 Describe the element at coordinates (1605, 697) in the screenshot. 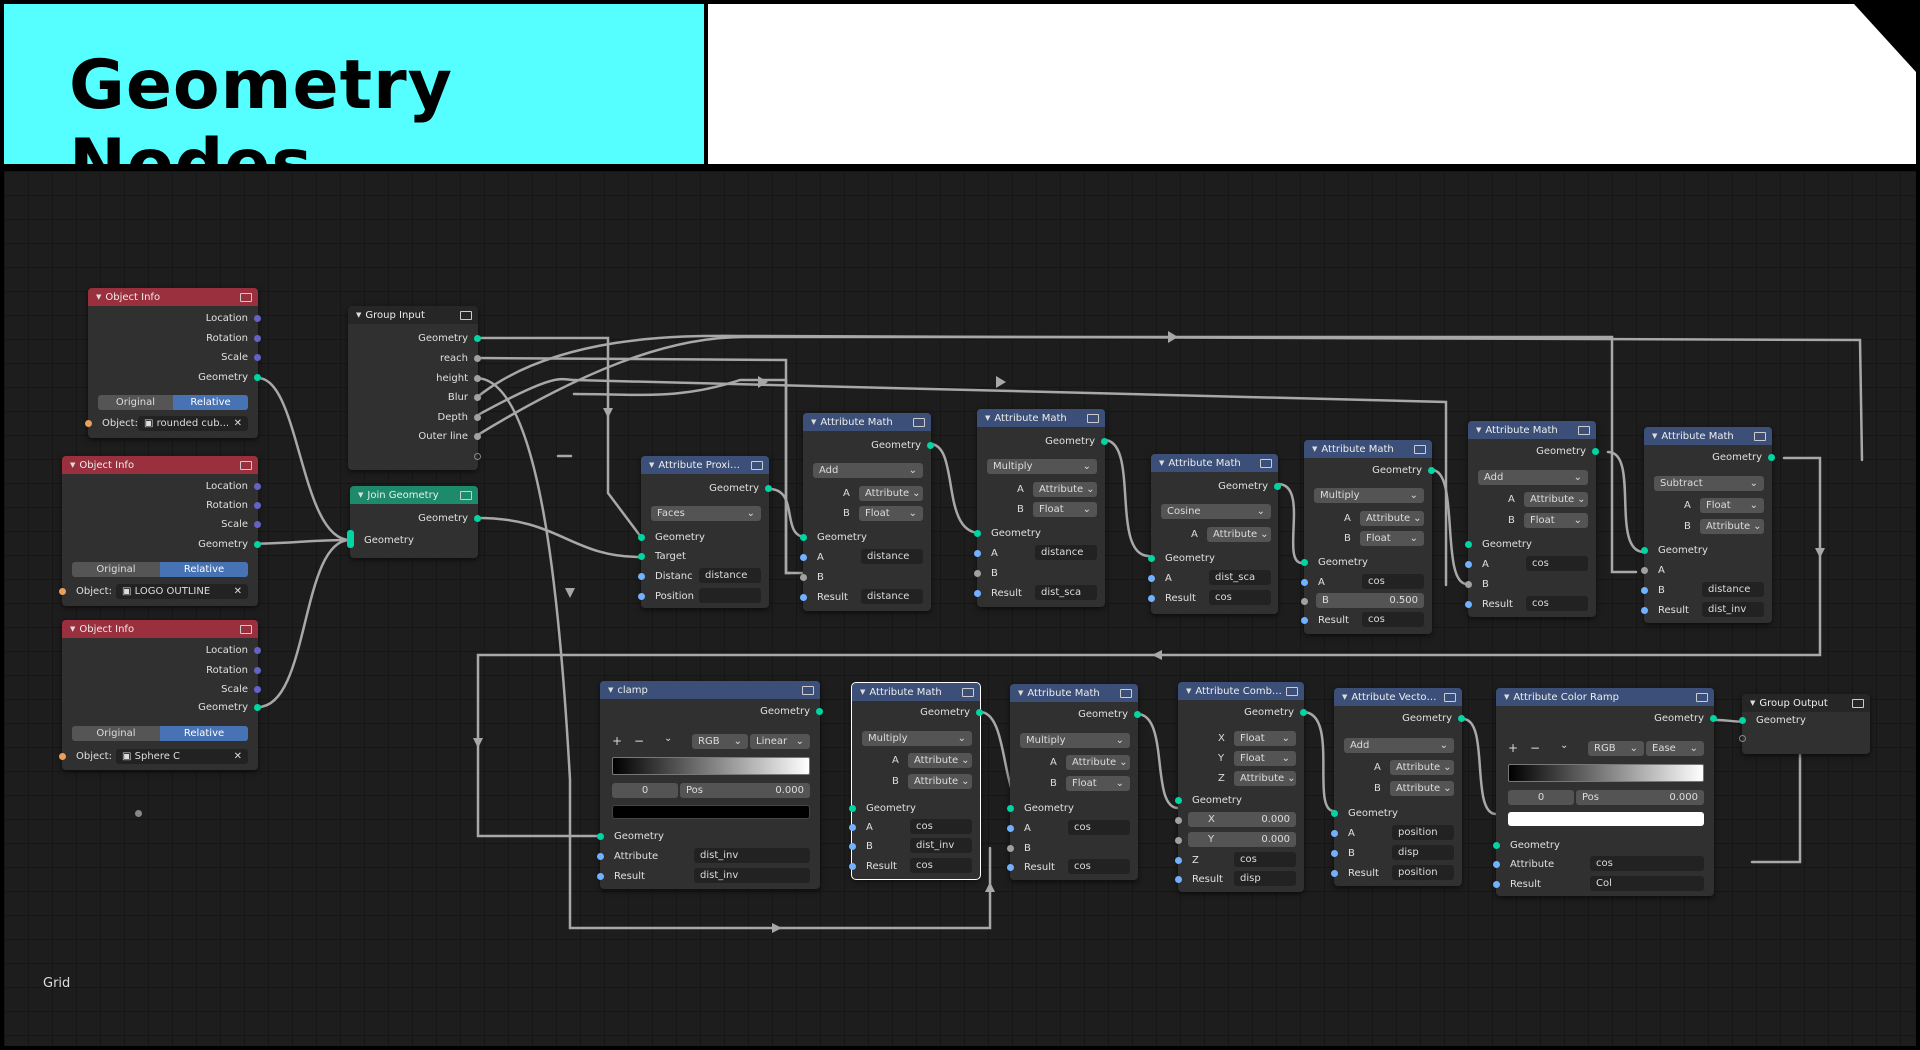

I see `node-header: ▼ Attribute Color Ramp` at that location.